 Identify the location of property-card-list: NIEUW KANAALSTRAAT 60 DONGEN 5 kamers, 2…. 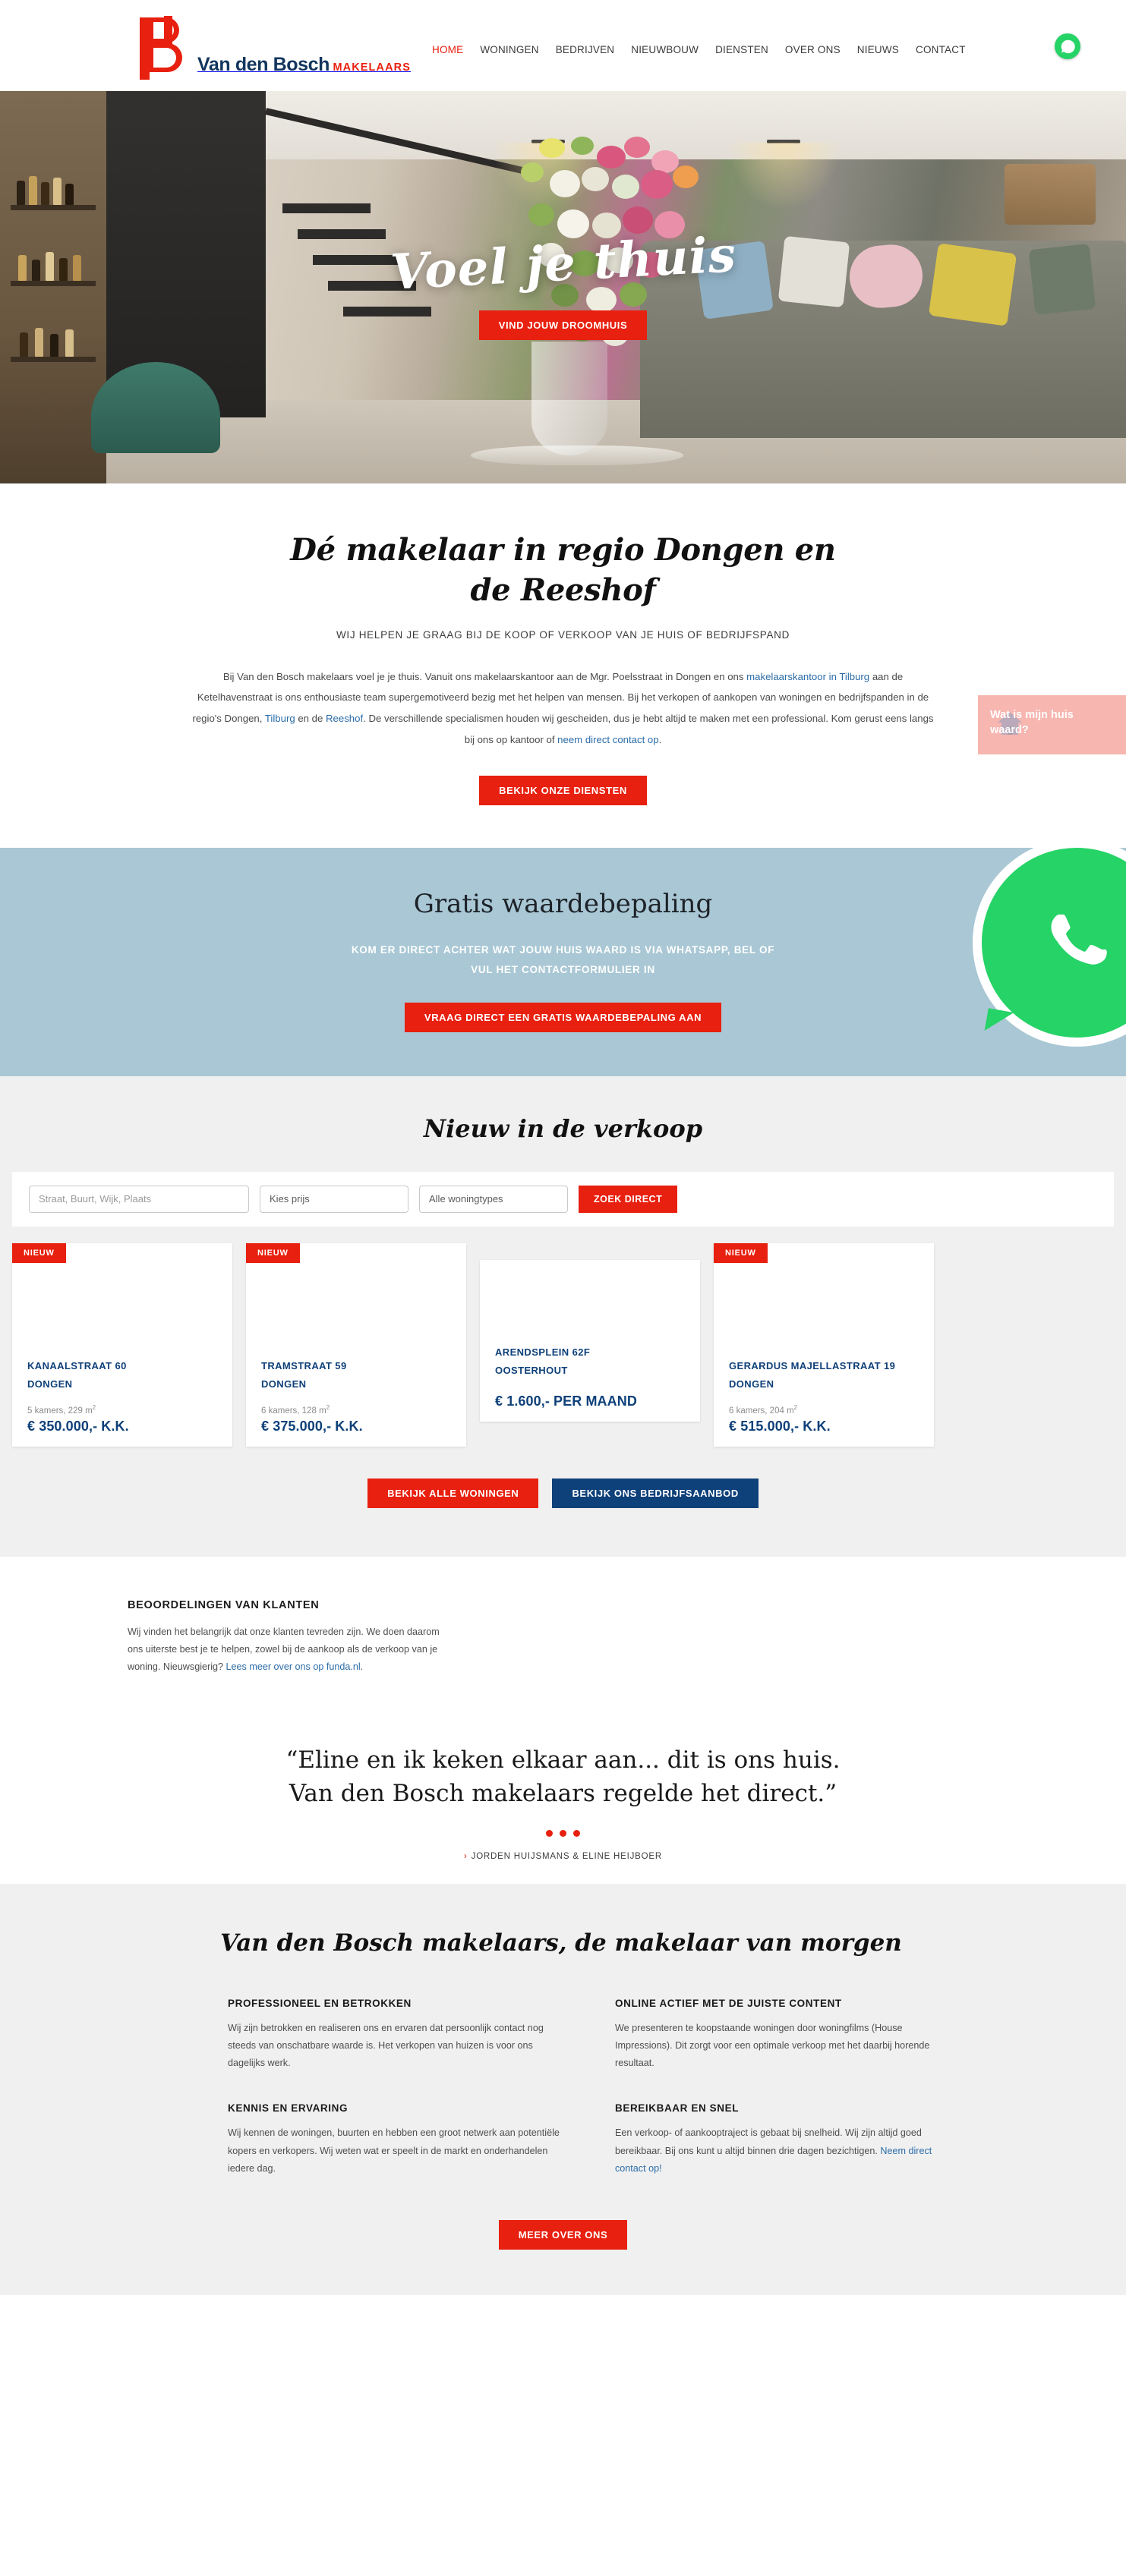
(563, 1344).